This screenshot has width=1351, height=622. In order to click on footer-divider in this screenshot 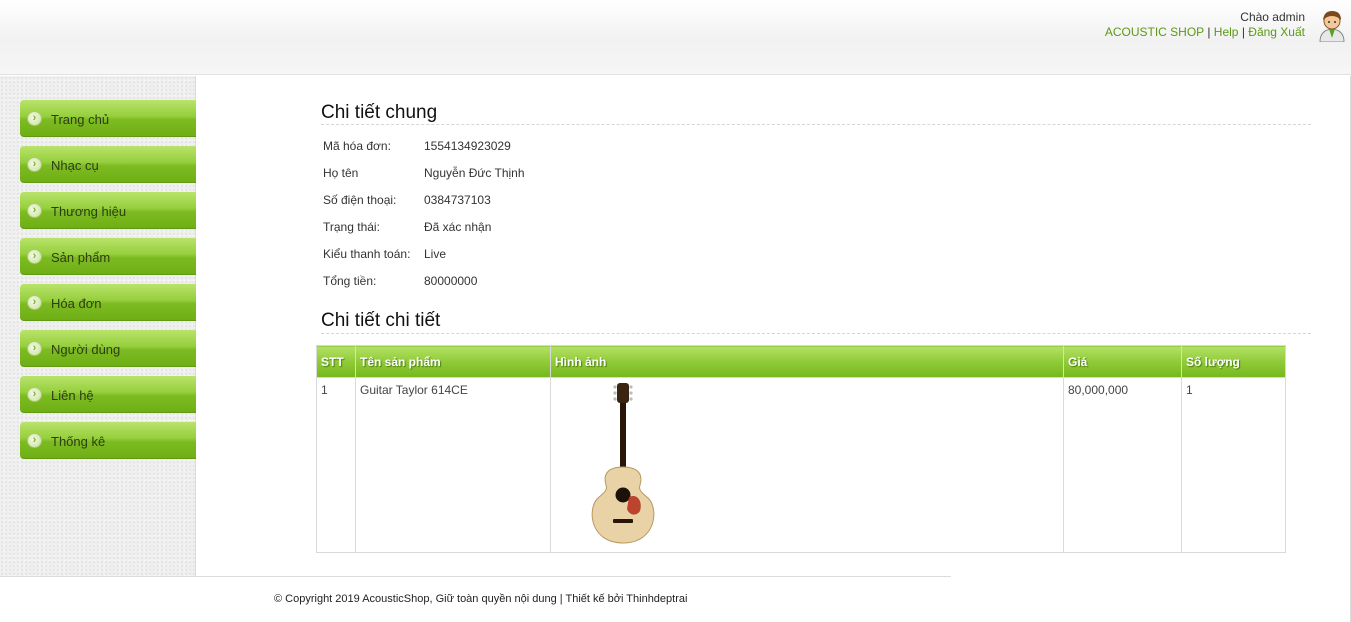, I will do `click(475, 576)`.